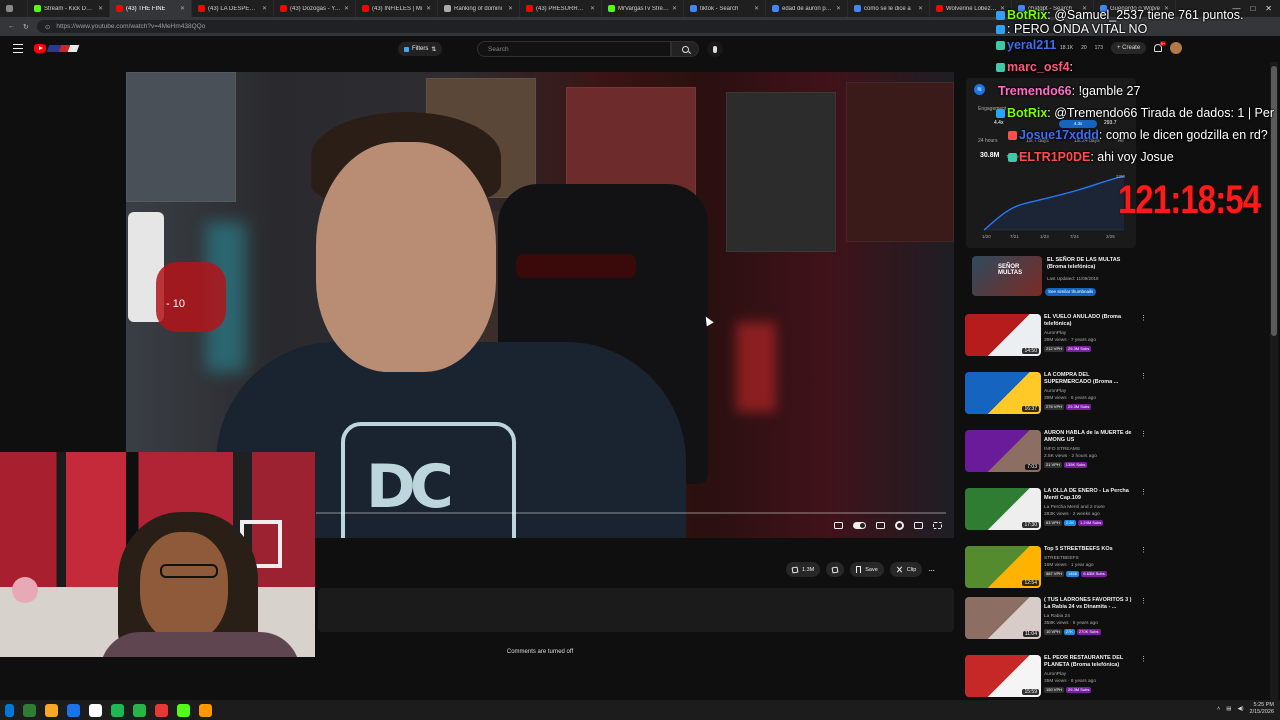 The image size is (1280, 720). I want to click on video-title: AURON HABLA de la MUERTE de AMONG US, so click(1090, 437).